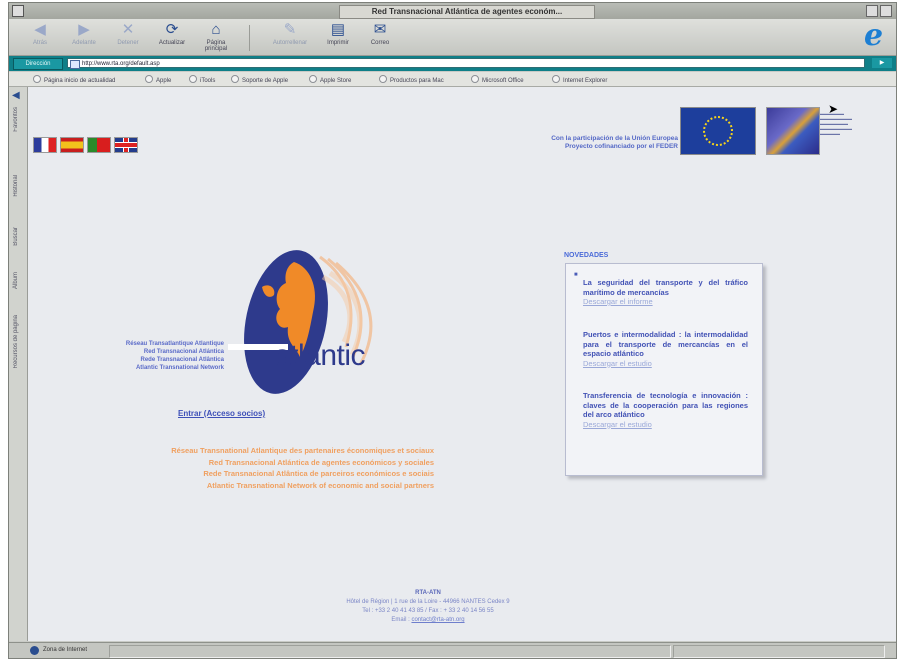 This screenshot has height=661, width=897. I want to click on eu-flag-icon, so click(718, 131).